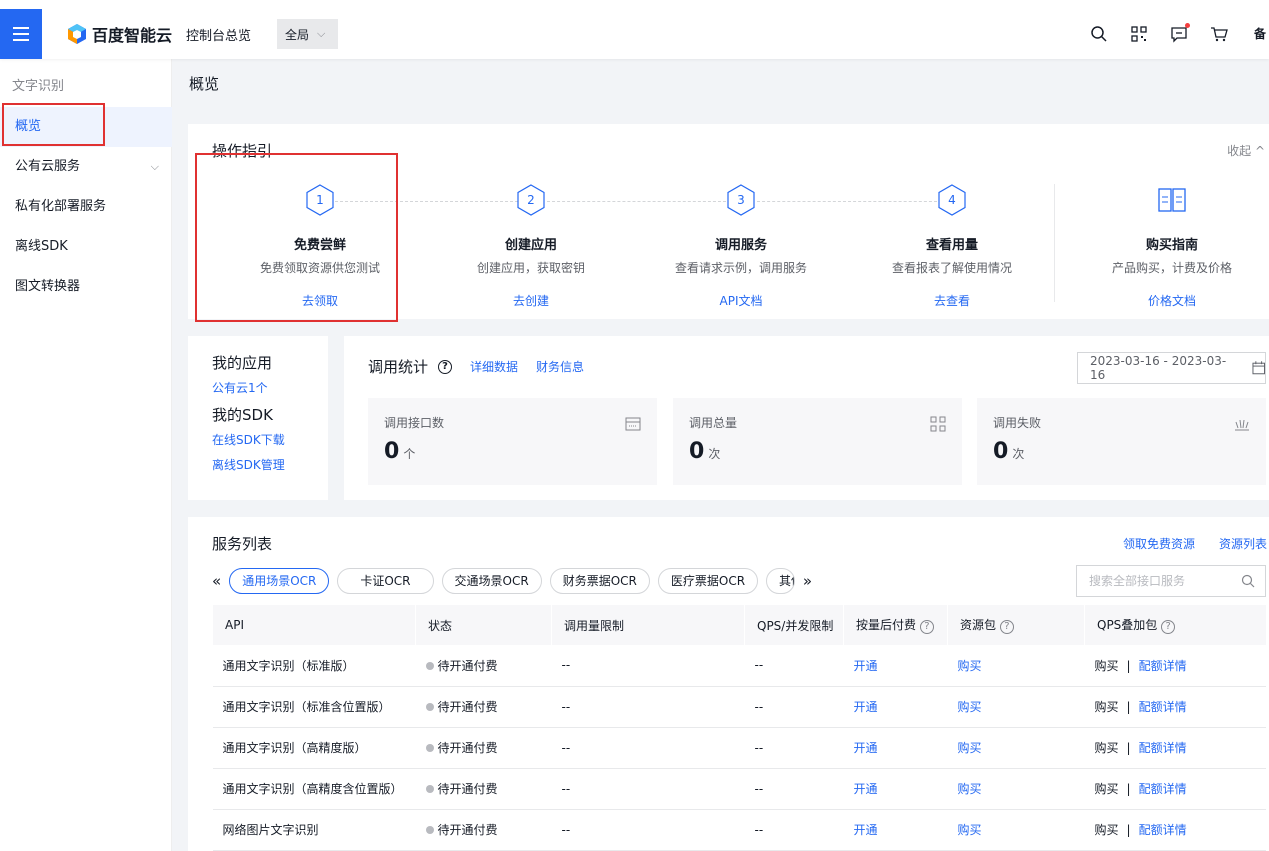 This screenshot has height=851, width=1269. I want to click on stat-card-total-calls: 调用总量 0次, so click(817, 441).